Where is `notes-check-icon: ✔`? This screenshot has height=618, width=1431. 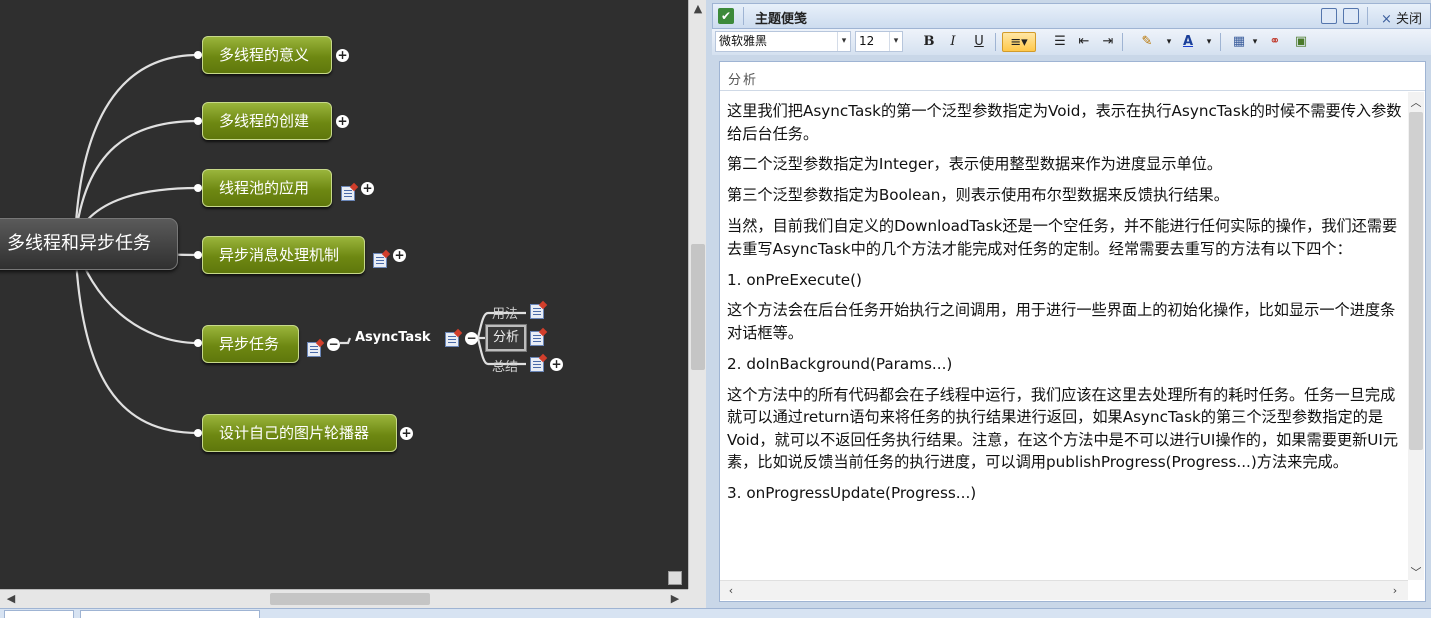 notes-check-icon: ✔ is located at coordinates (726, 16).